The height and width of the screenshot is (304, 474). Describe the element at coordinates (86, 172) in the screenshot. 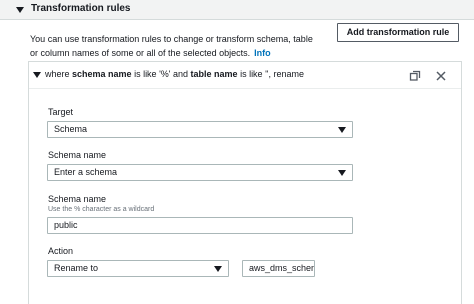

I see `schema-name-value: Enter a schema` at that location.